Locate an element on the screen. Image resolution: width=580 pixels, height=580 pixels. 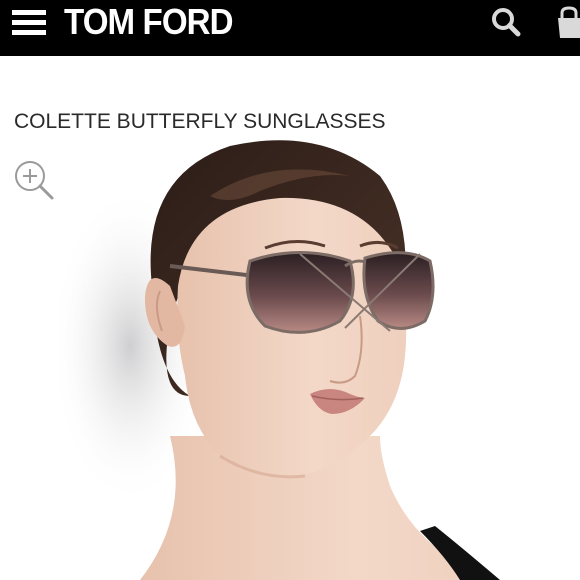
product-title: COLETTE BUTTERFLY SUNGLASSES is located at coordinates (200, 122).